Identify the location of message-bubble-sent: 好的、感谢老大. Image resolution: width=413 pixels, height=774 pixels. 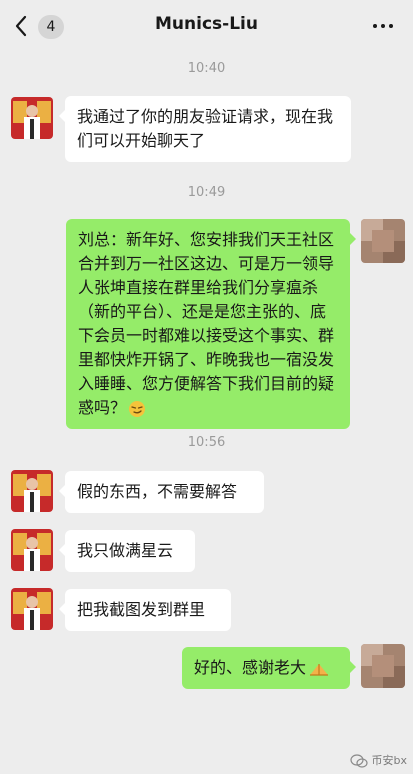
(269, 668).